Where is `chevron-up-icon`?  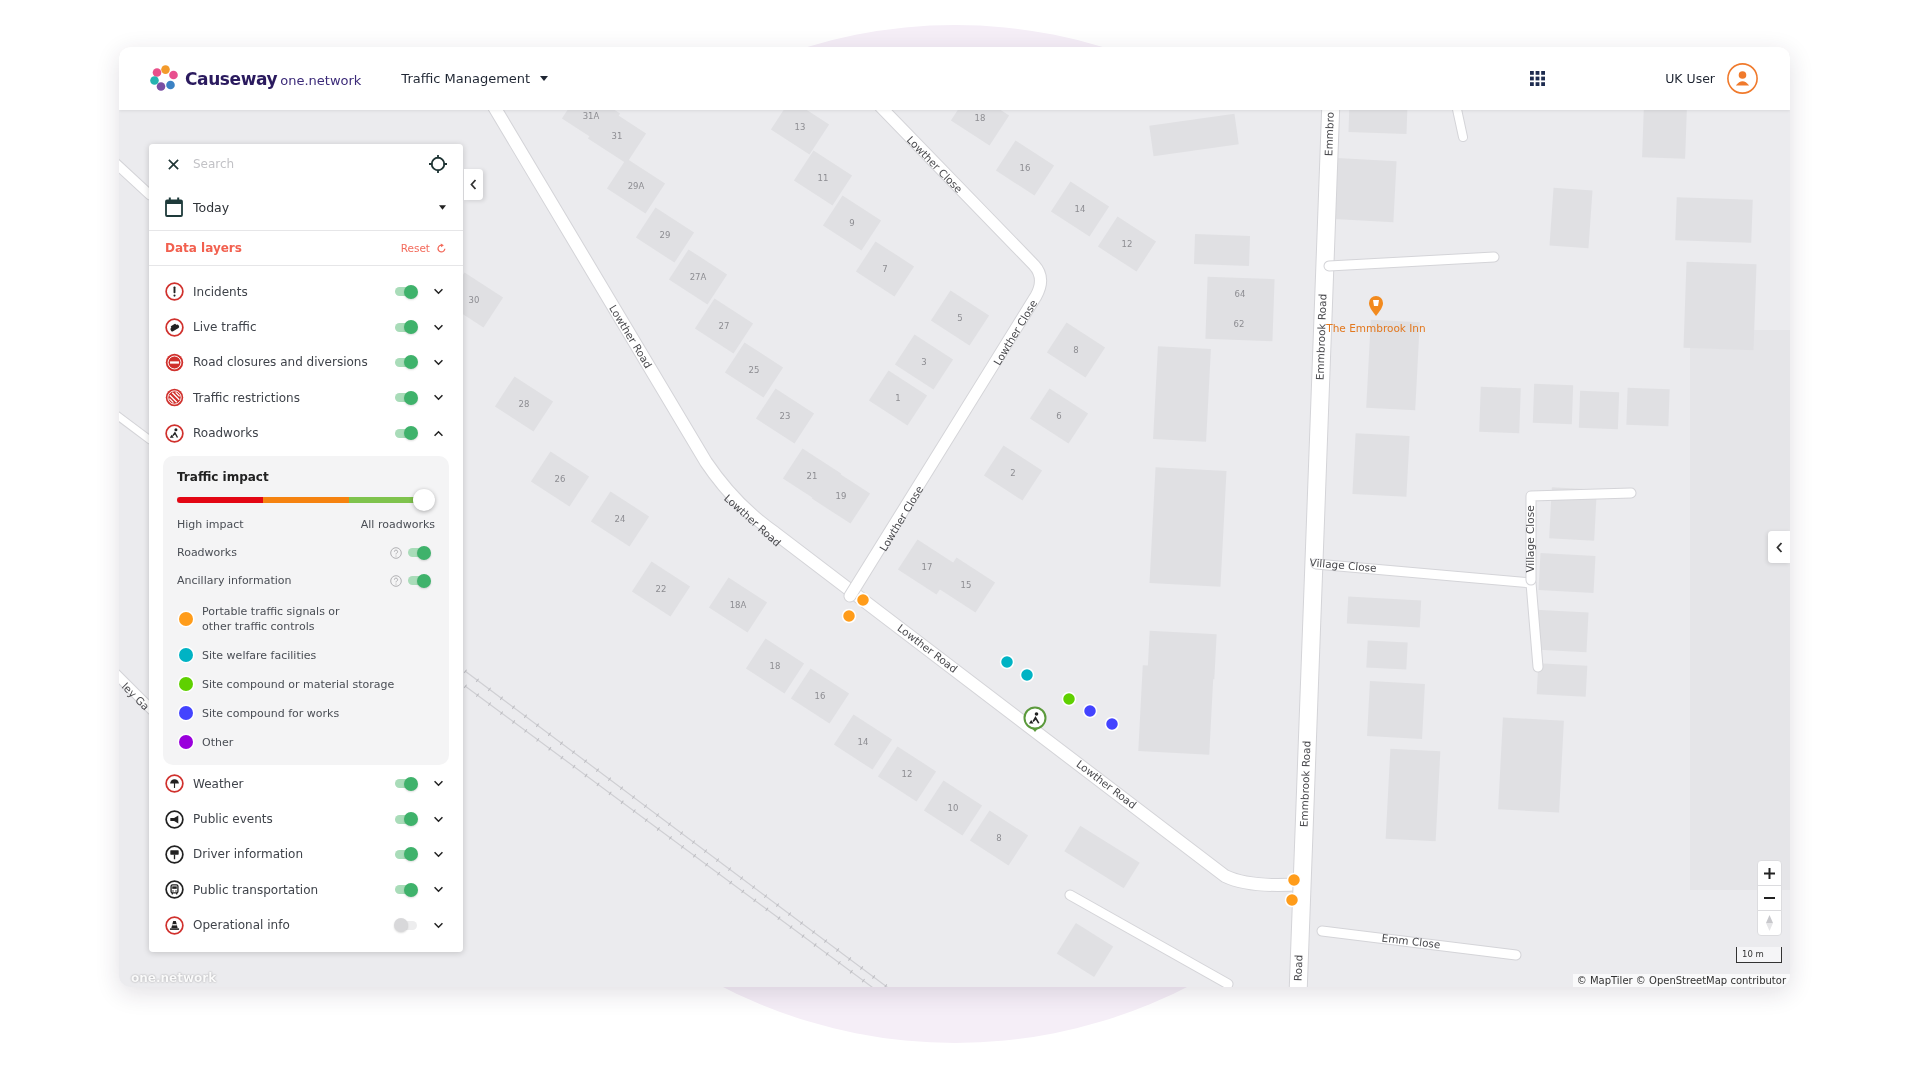 chevron-up-icon is located at coordinates (438, 433).